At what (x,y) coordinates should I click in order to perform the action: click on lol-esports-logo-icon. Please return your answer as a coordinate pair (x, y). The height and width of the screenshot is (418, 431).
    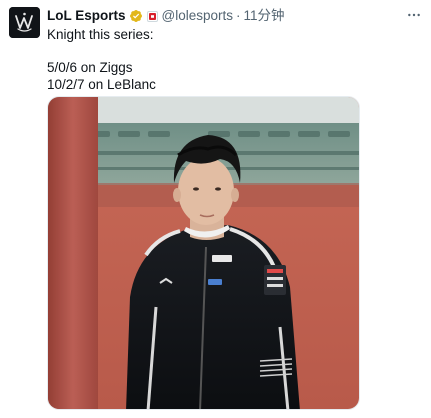
    Looking at the image, I should click on (24, 22).